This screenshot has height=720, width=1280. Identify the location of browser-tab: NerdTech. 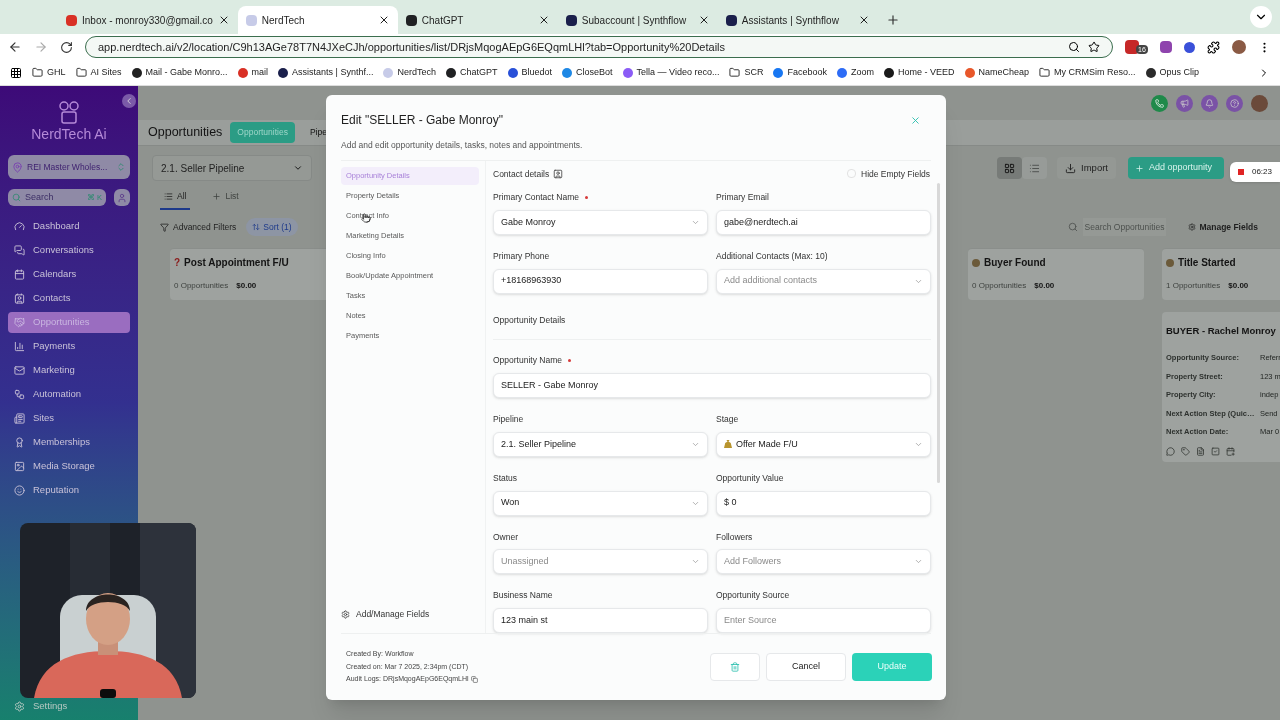
(317, 20).